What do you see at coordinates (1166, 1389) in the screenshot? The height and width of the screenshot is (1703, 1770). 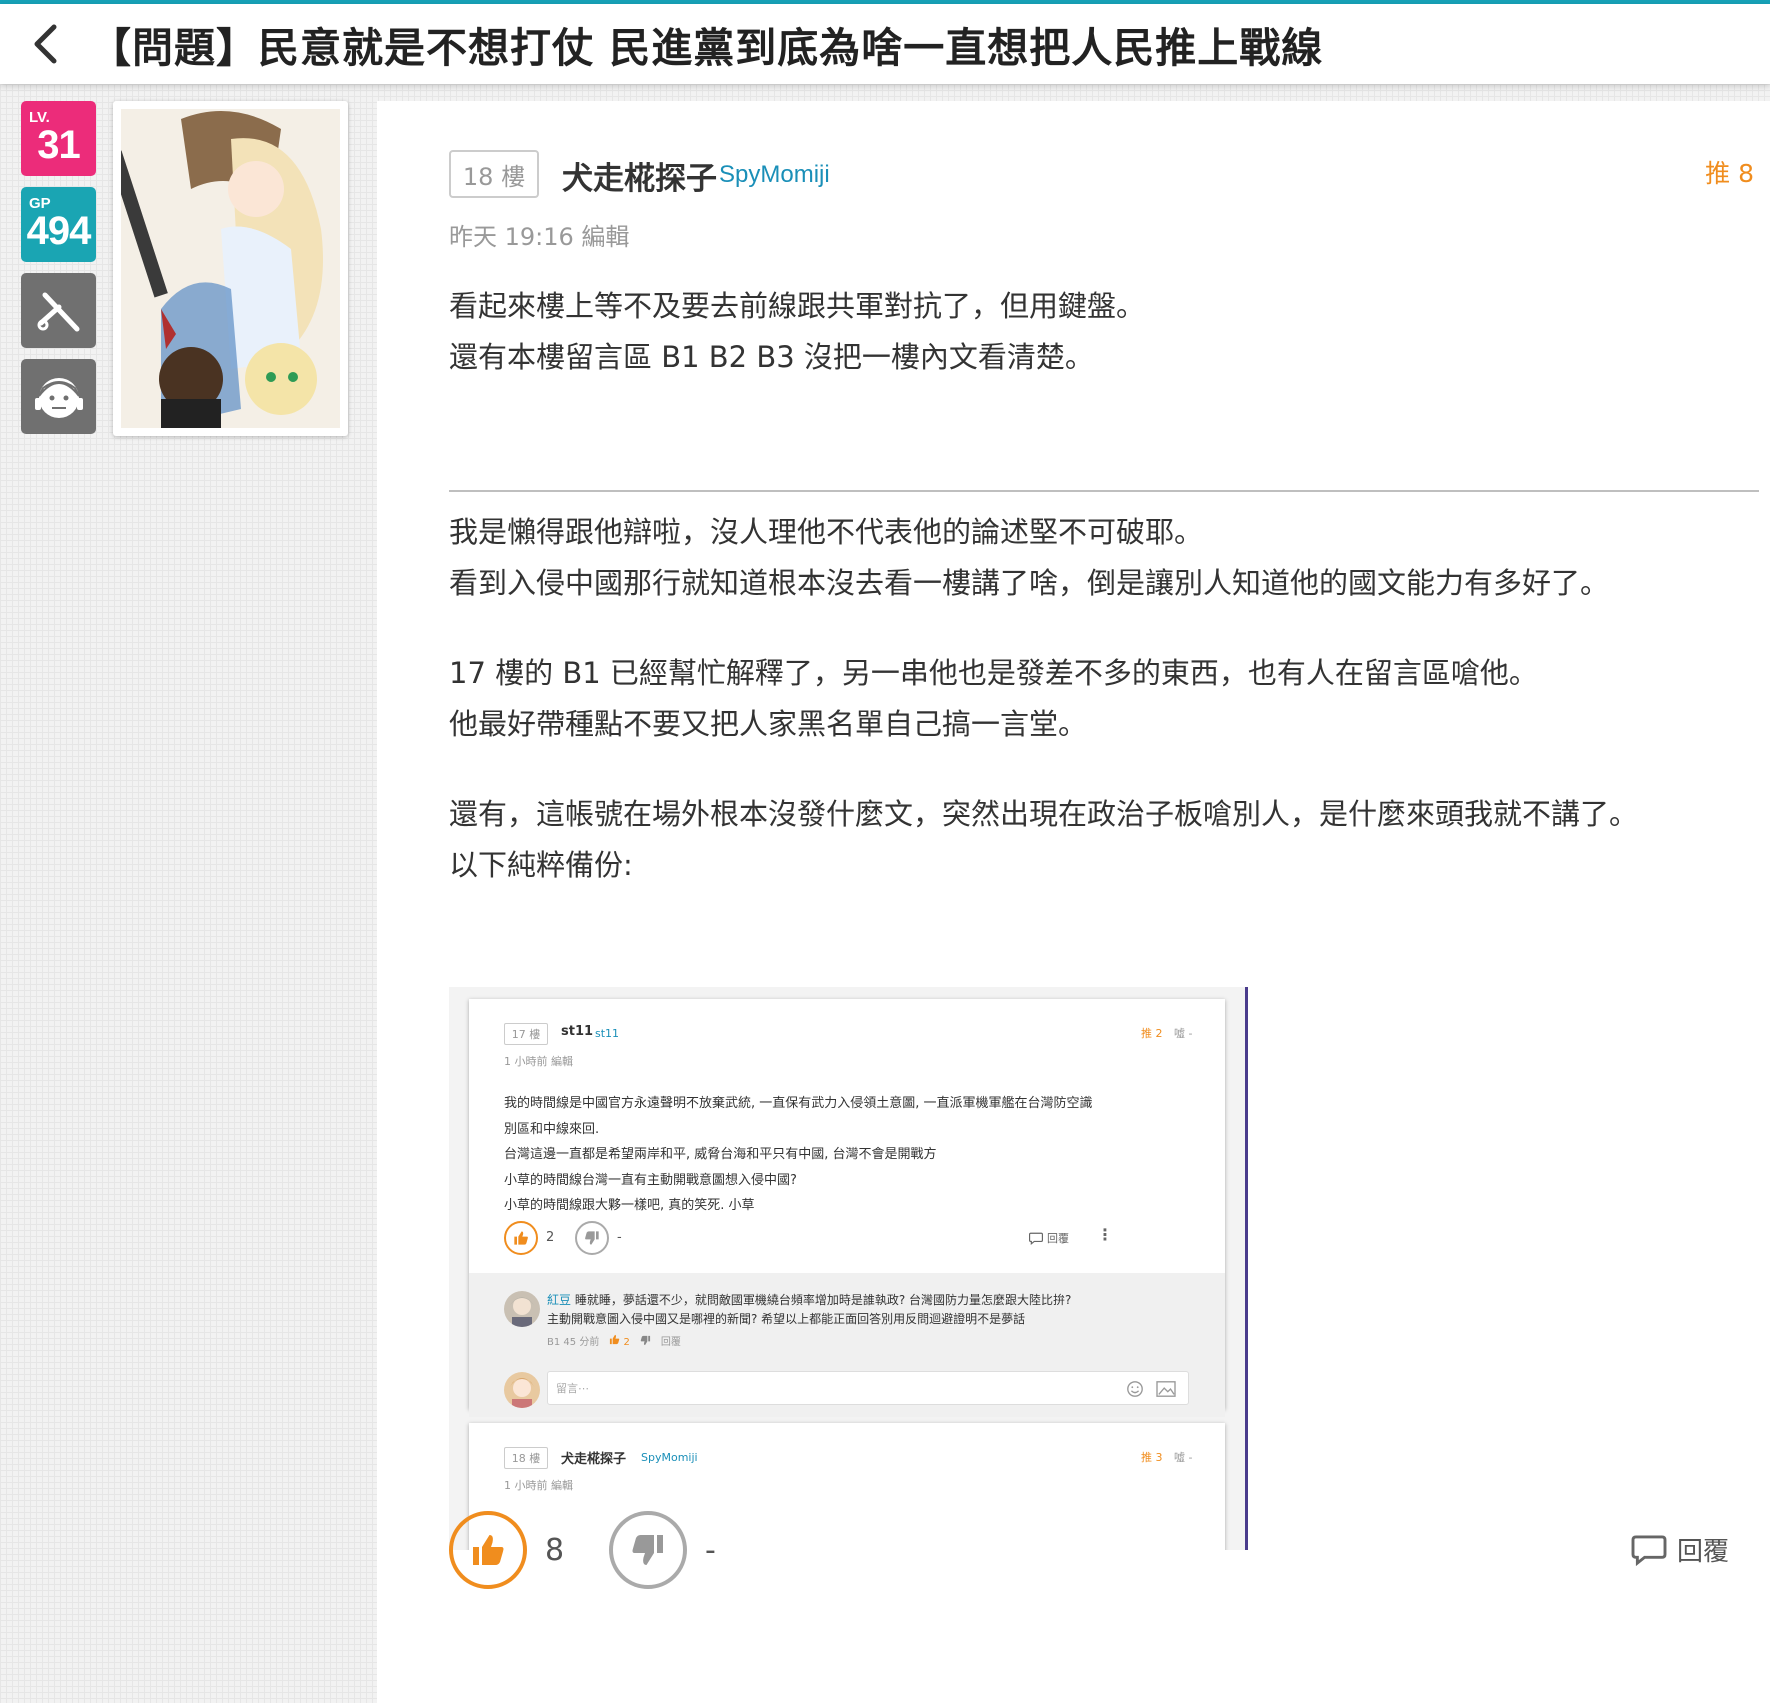 I see `image-icon` at bounding box center [1166, 1389].